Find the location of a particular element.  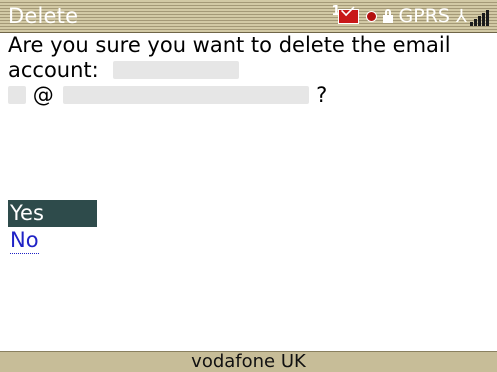

prompt-question-mark: ? is located at coordinates (322, 95).